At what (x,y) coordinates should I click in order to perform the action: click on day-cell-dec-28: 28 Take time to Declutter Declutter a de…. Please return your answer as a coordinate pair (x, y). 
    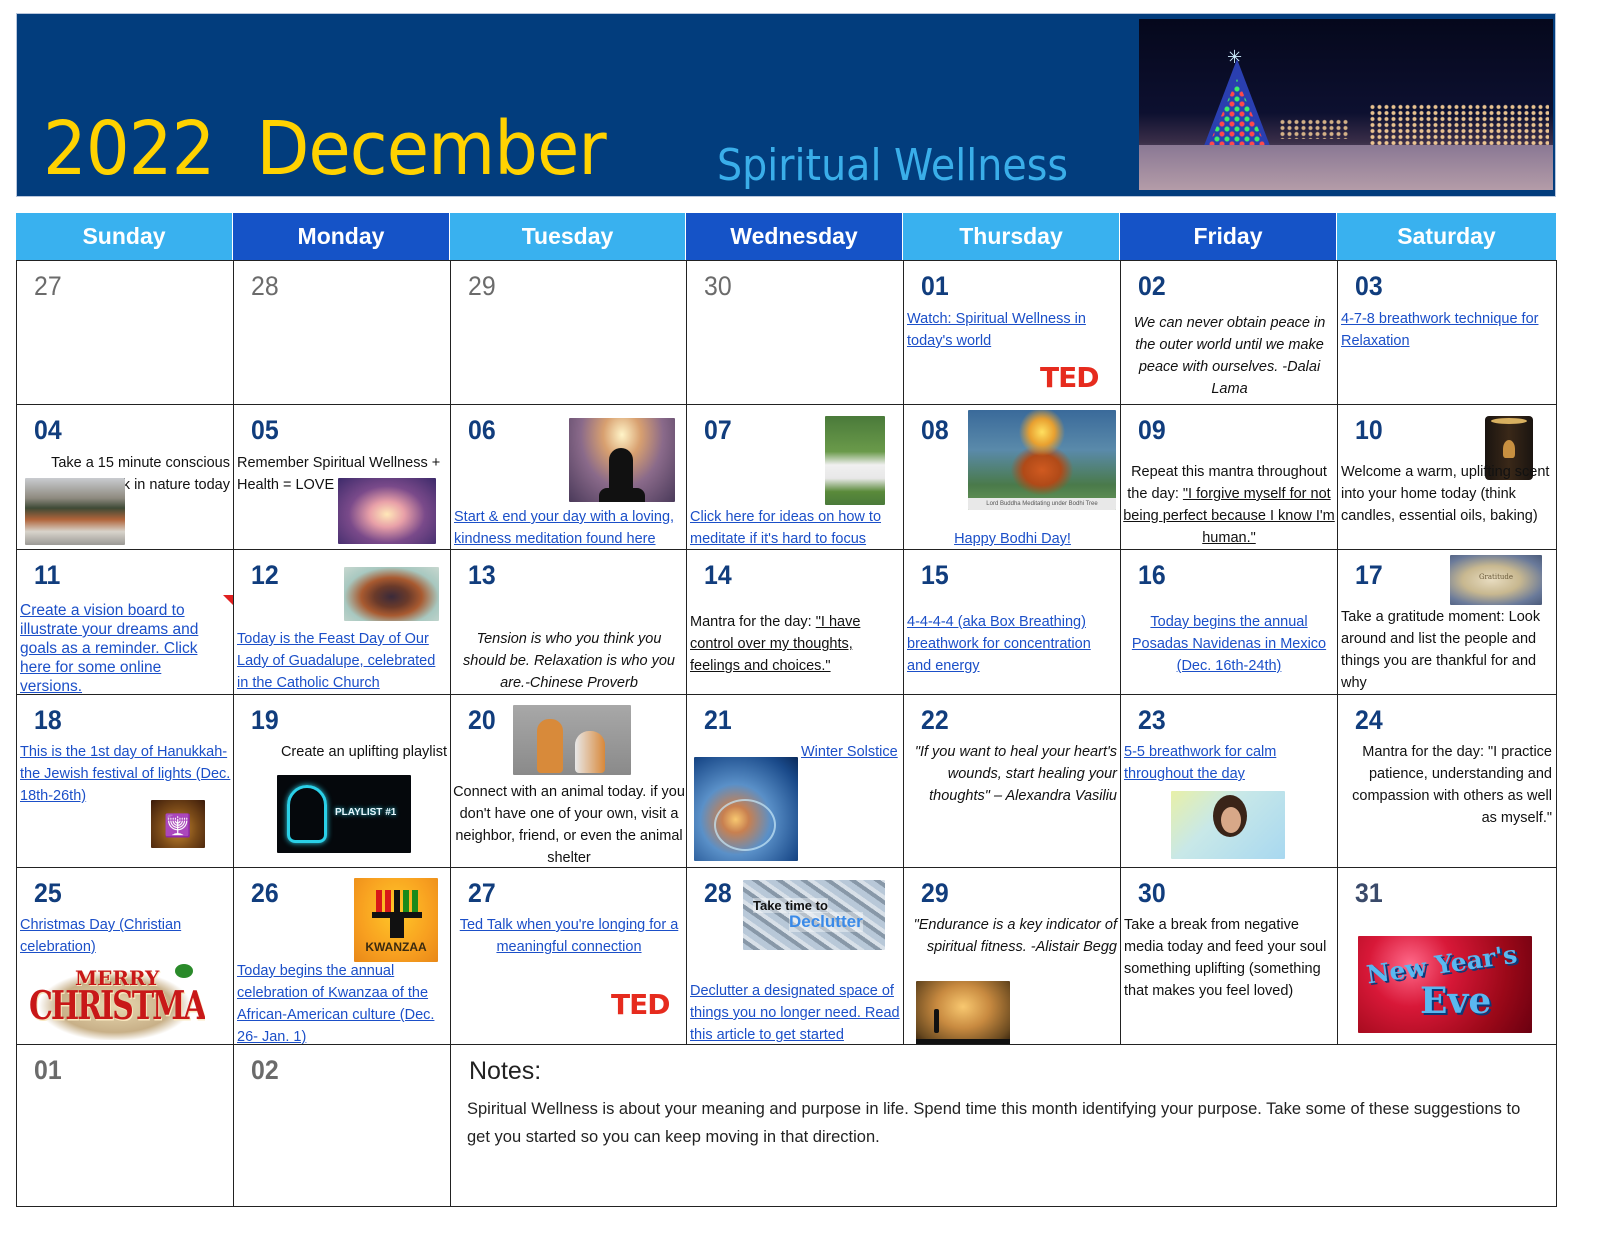
    Looking at the image, I should click on (795, 956).